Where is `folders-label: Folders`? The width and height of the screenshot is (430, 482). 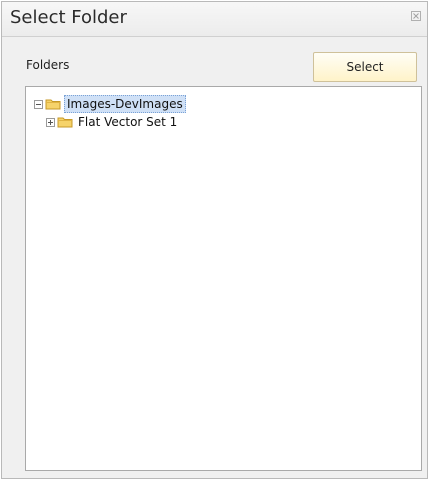
folders-label: Folders is located at coordinates (48, 65).